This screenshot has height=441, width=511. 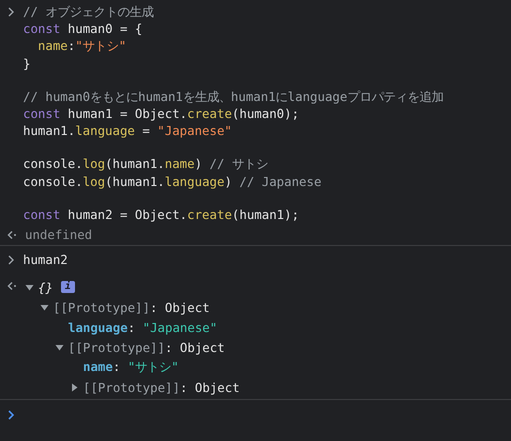 I want to click on code-line: const human2 = Object.create(human1);, so click(x=161, y=215).